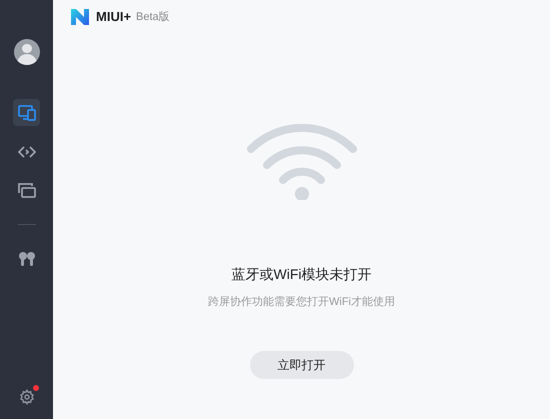  I want to click on app-name: MIUI+, so click(114, 17).